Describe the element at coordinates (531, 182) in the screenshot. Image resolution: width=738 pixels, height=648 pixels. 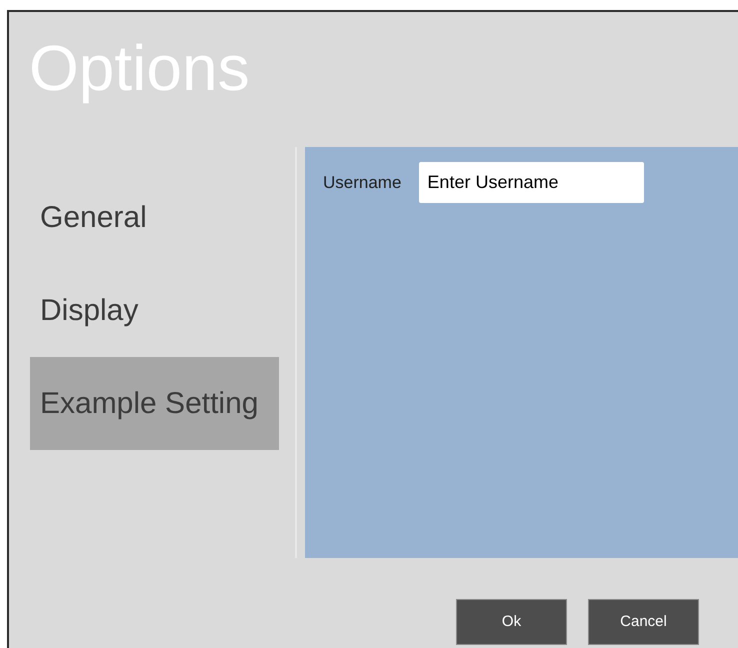
I see `username-field: Enter Username` at that location.